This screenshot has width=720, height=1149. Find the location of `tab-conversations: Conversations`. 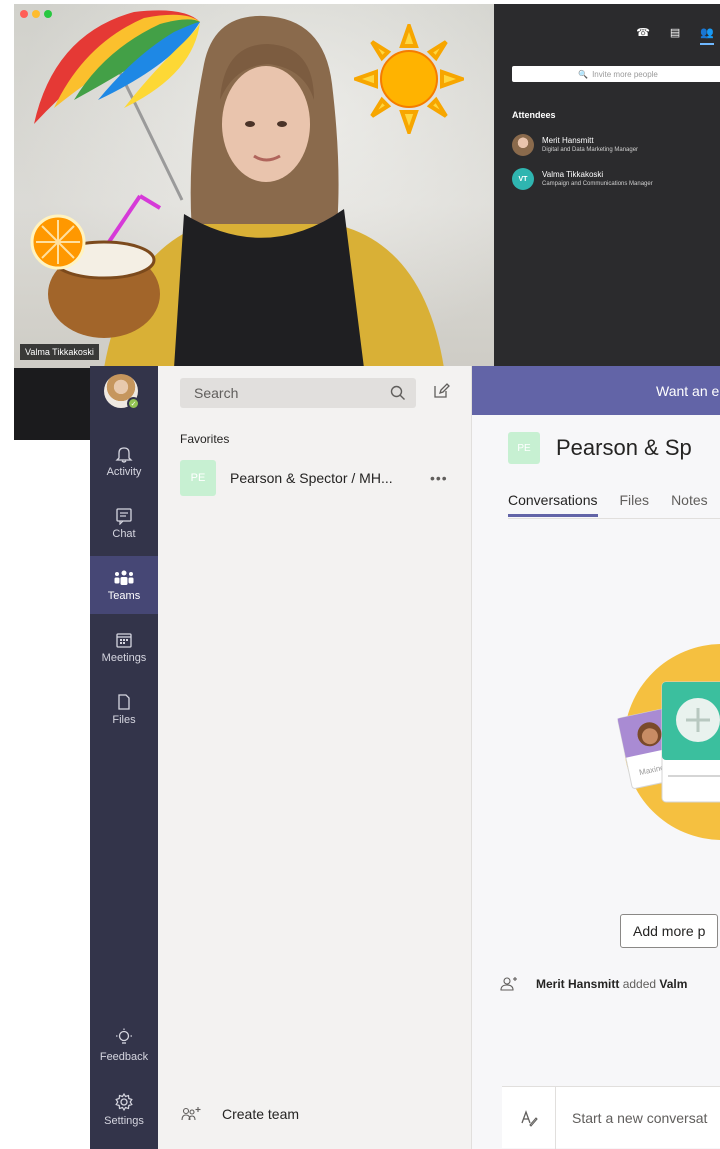

tab-conversations: Conversations is located at coordinates (553, 504).